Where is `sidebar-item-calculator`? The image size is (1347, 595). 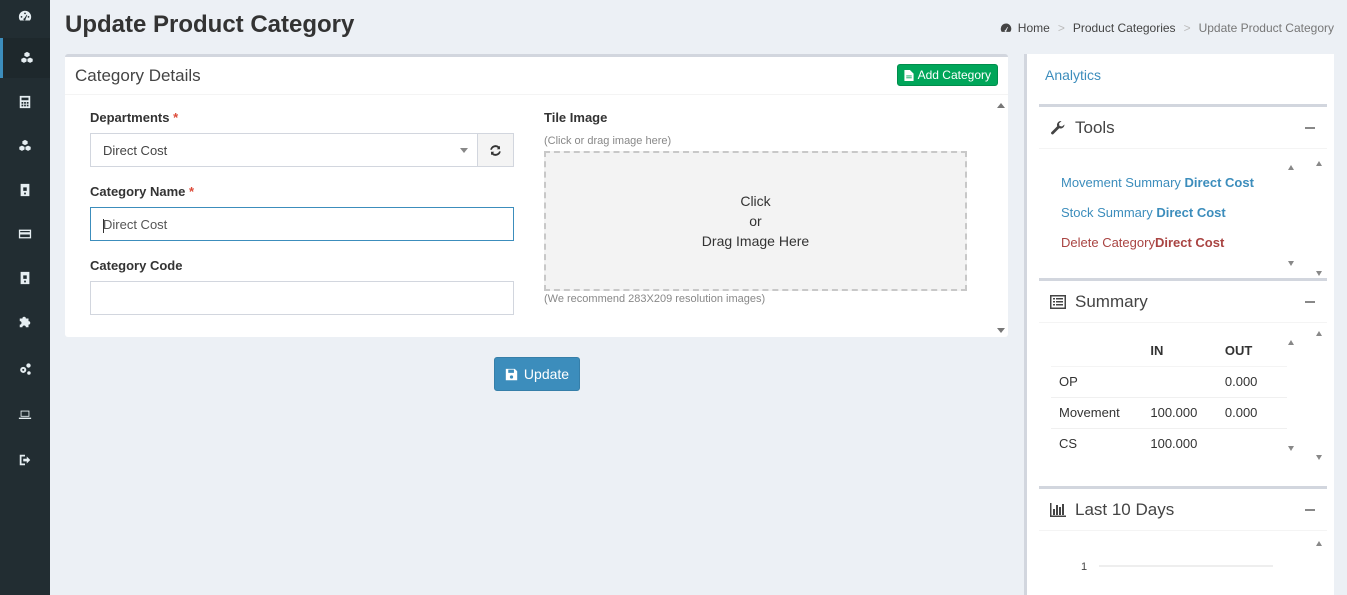 sidebar-item-calculator is located at coordinates (25, 102).